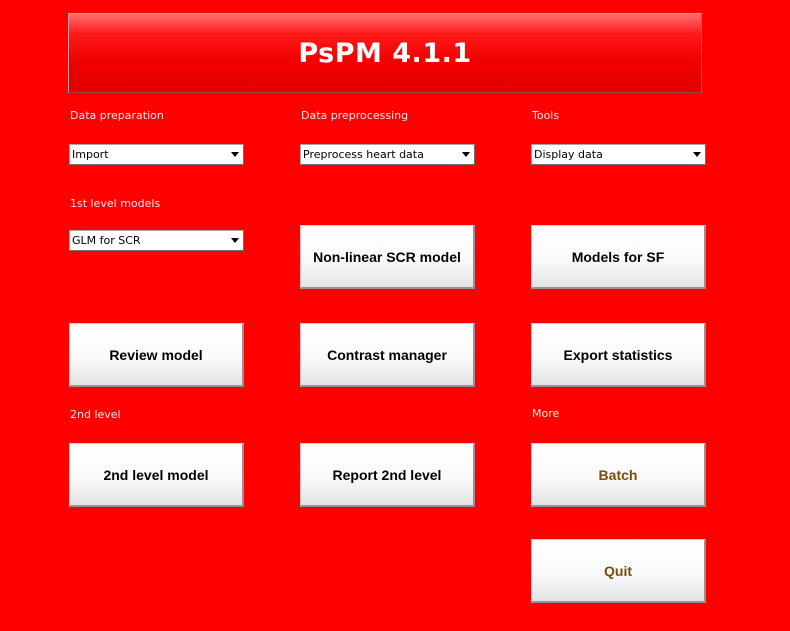  Describe the element at coordinates (387, 355) in the screenshot. I see `contrast-manager-button: Contrast manager` at that location.